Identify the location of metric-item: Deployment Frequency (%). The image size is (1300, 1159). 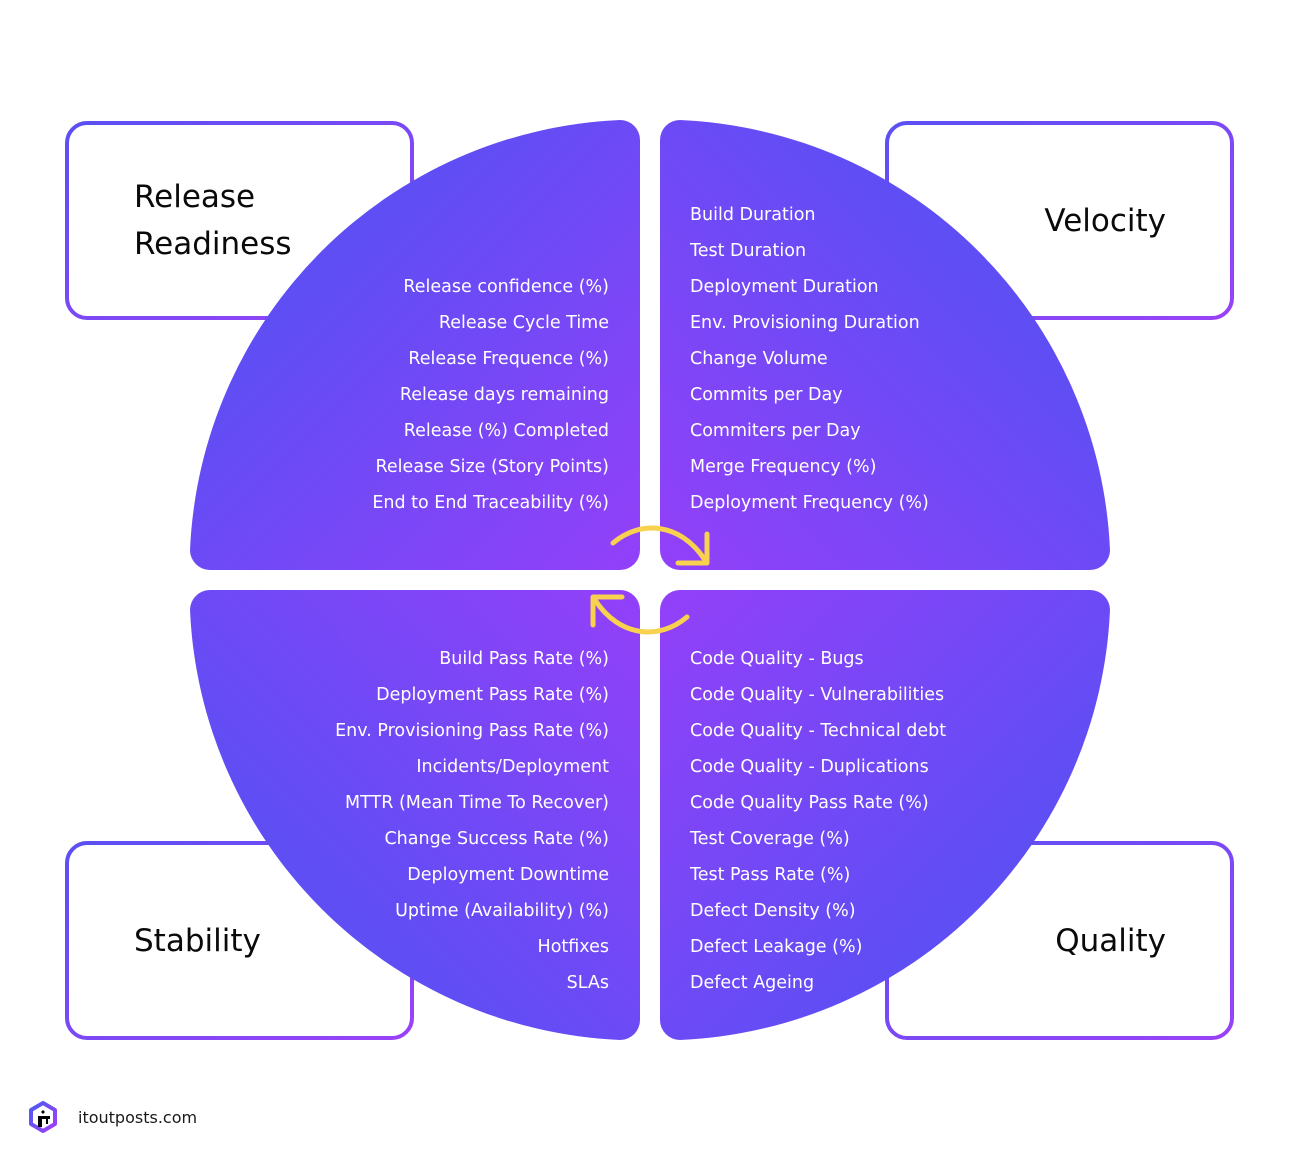
(809, 503).